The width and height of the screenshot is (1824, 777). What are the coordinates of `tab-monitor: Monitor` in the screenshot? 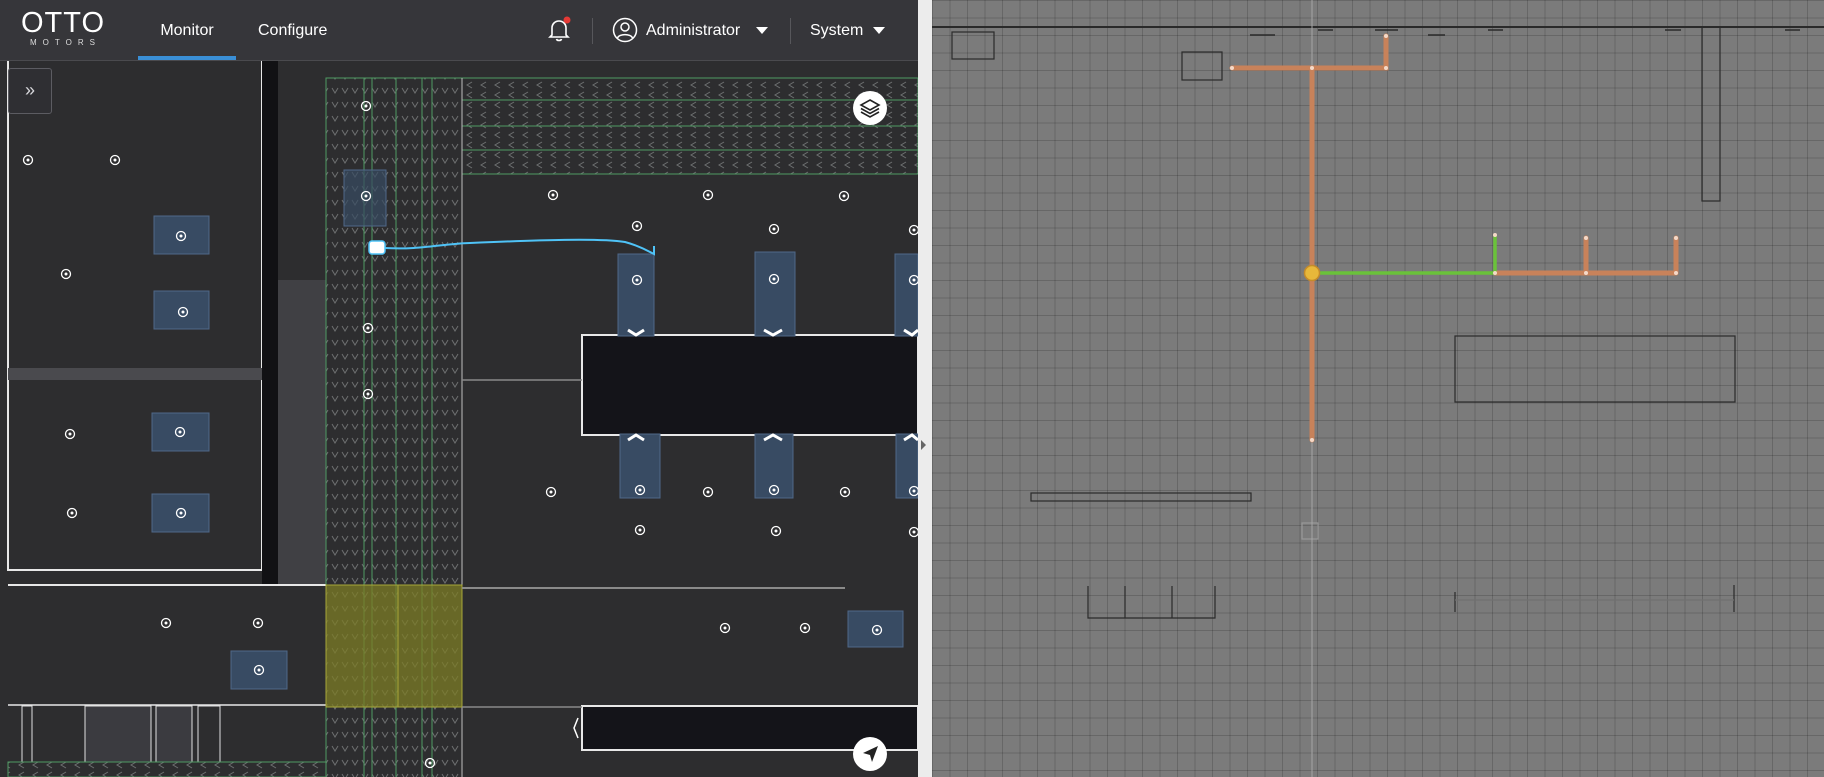 It's located at (187, 30).